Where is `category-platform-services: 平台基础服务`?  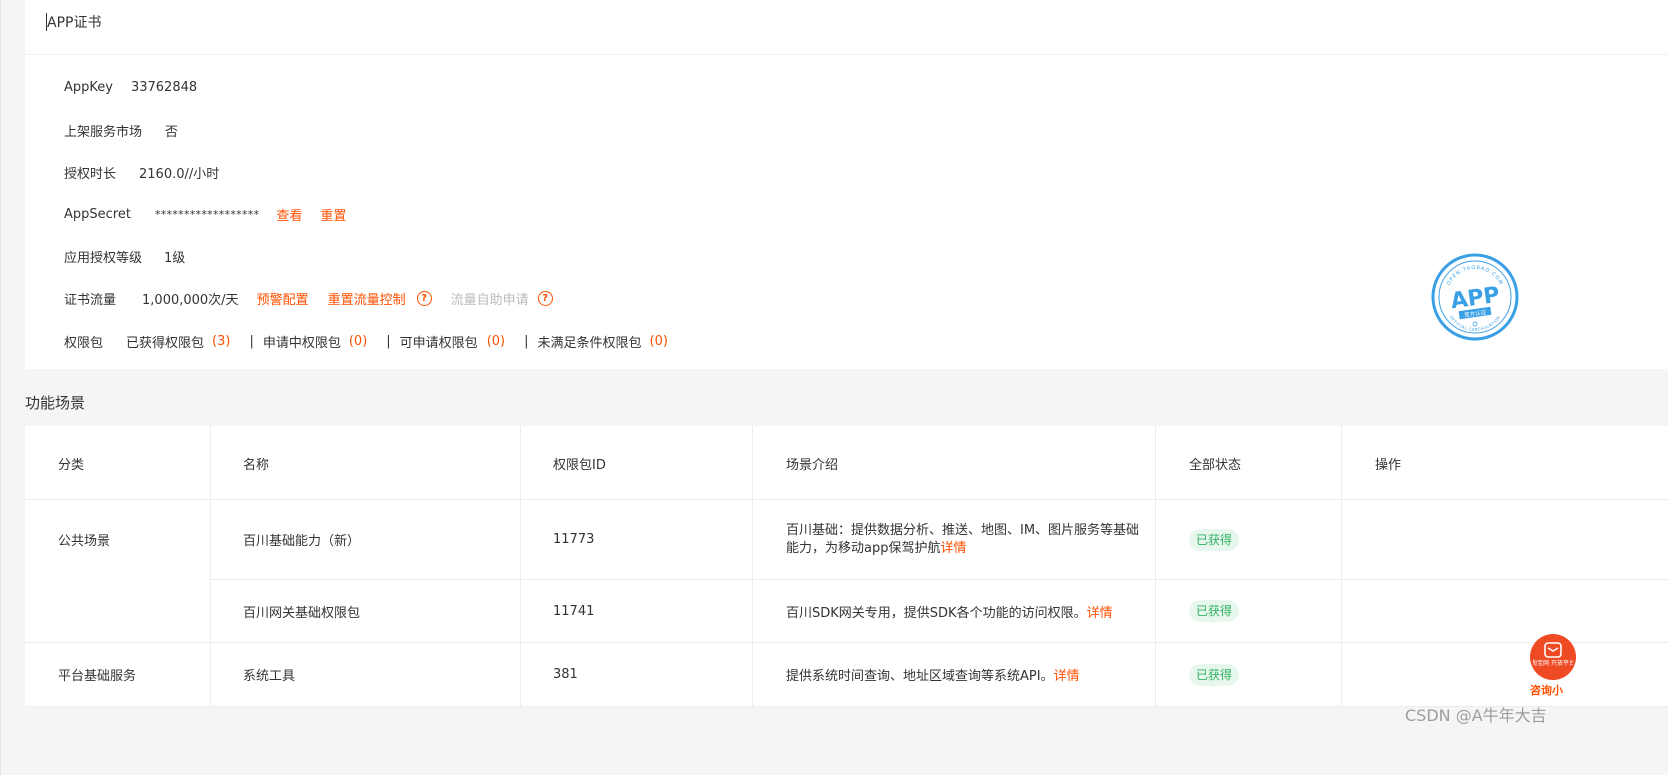 category-platform-services: 平台基础服务 is located at coordinates (97, 676).